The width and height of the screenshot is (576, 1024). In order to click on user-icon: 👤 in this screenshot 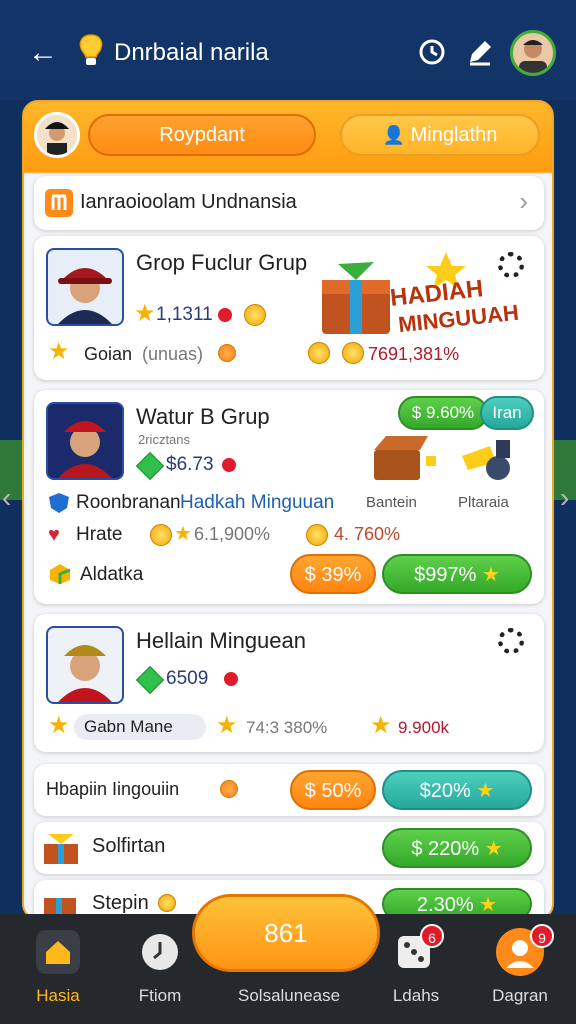, I will do `click(394, 135)`.